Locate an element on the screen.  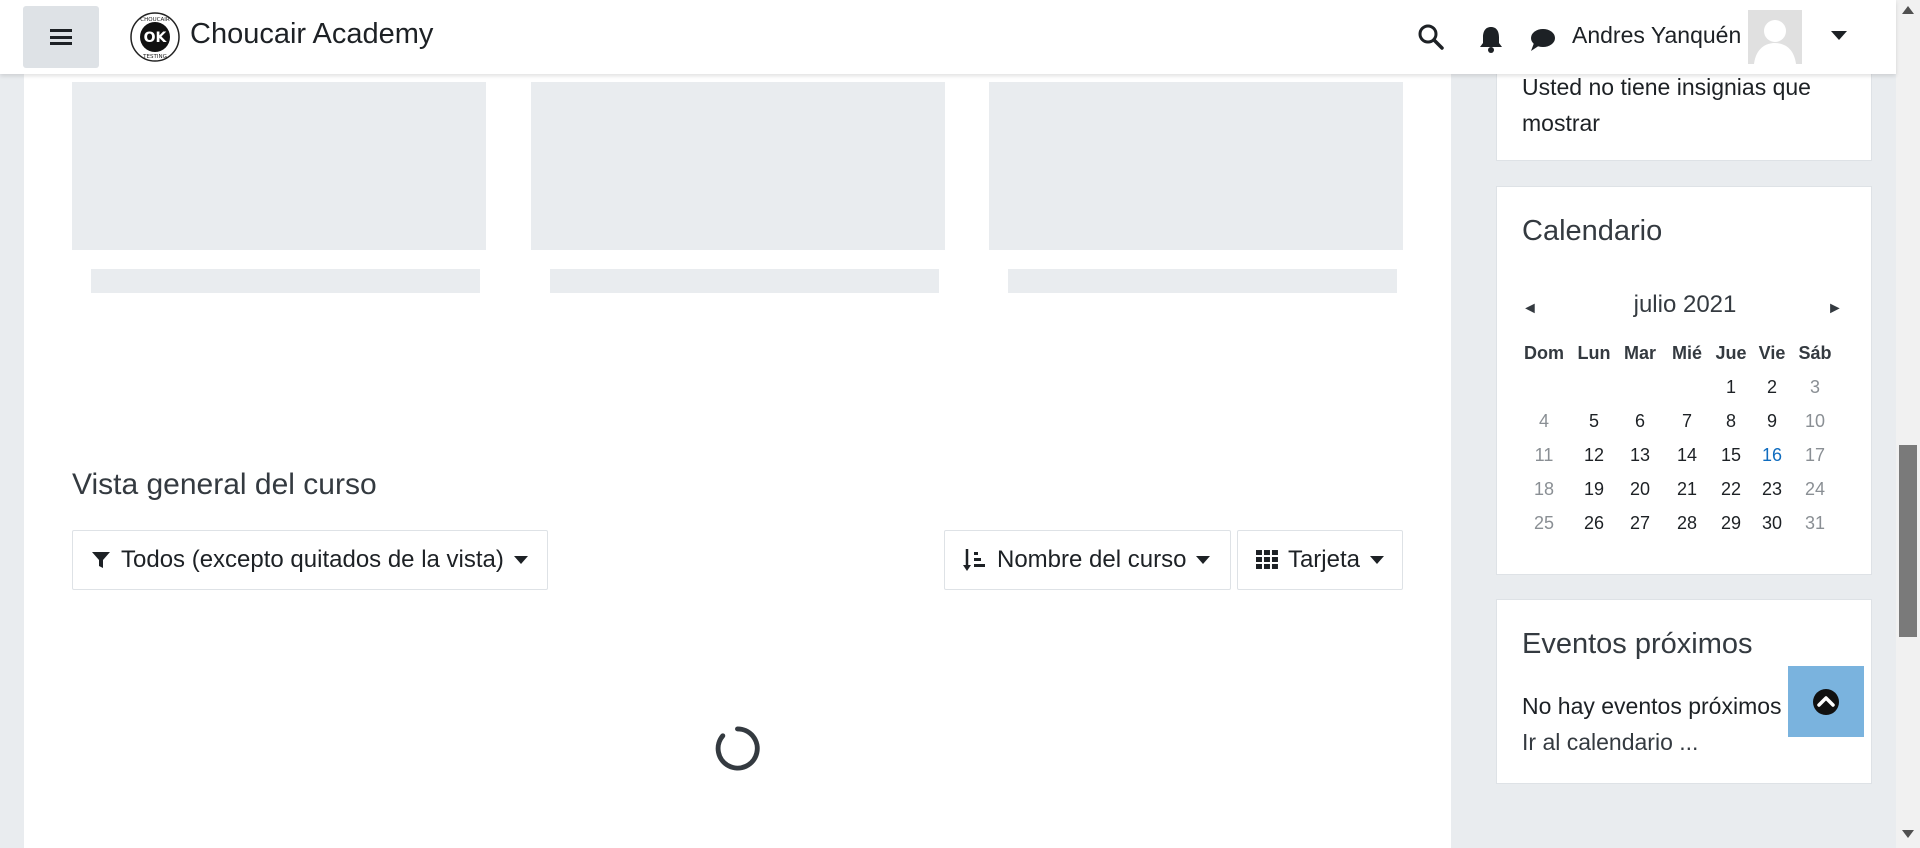
calendar-day: 14 is located at coordinates (1687, 455).